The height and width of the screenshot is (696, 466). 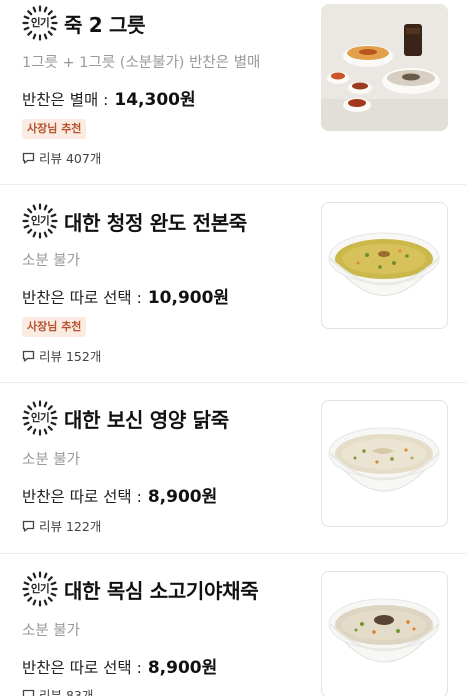 What do you see at coordinates (188, 298) in the screenshot?
I see `menu-item-price: 10,900원` at bounding box center [188, 298].